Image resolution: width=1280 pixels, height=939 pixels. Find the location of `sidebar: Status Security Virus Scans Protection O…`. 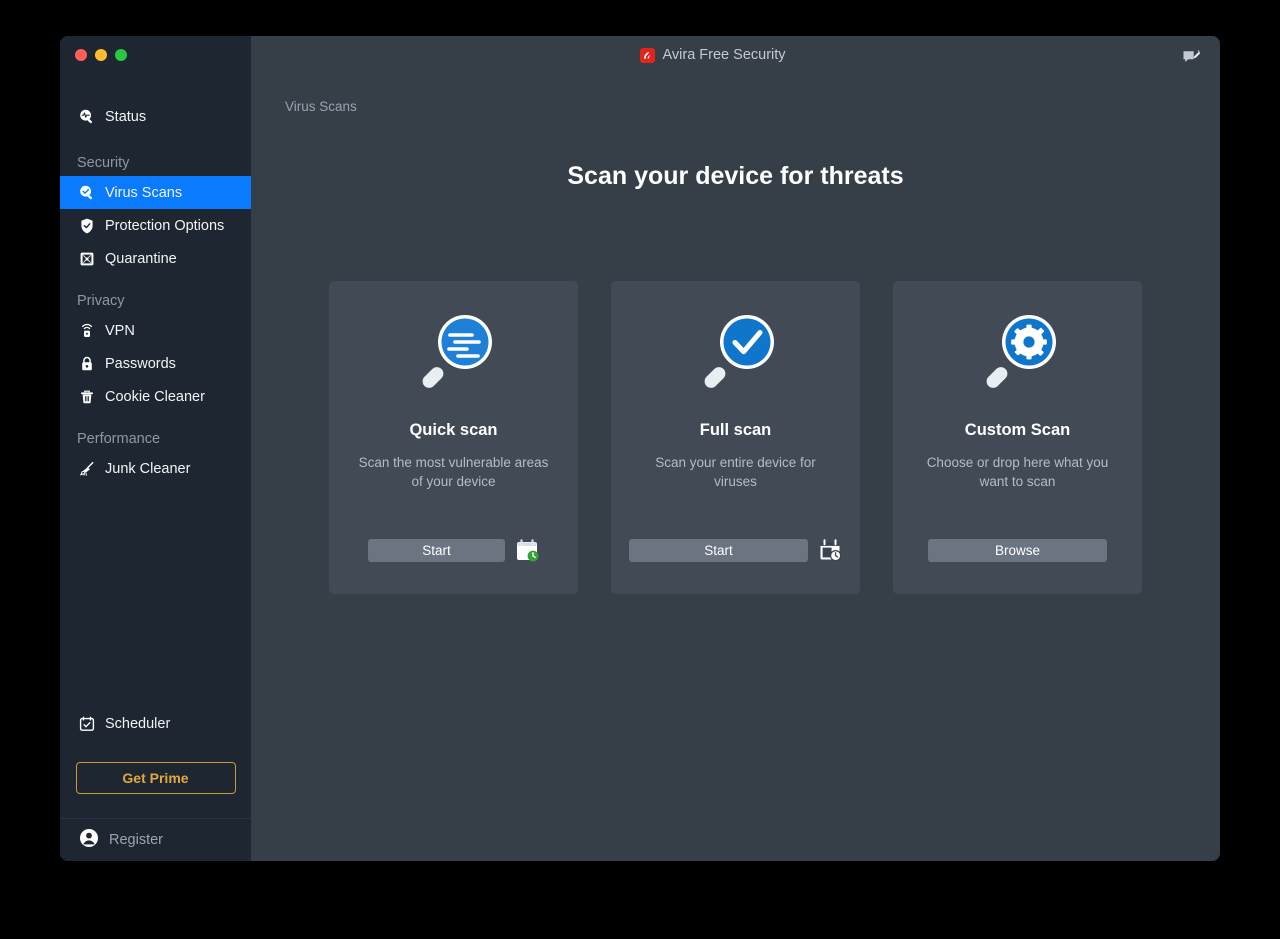

sidebar: Status Security Virus Scans Protection O… is located at coordinates (155, 448).